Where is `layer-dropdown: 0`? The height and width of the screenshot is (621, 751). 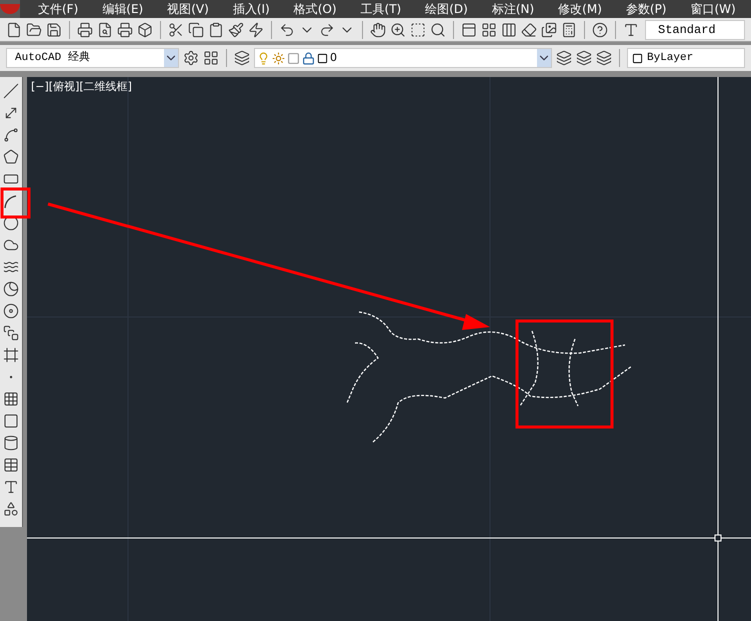 layer-dropdown: 0 is located at coordinates (403, 58).